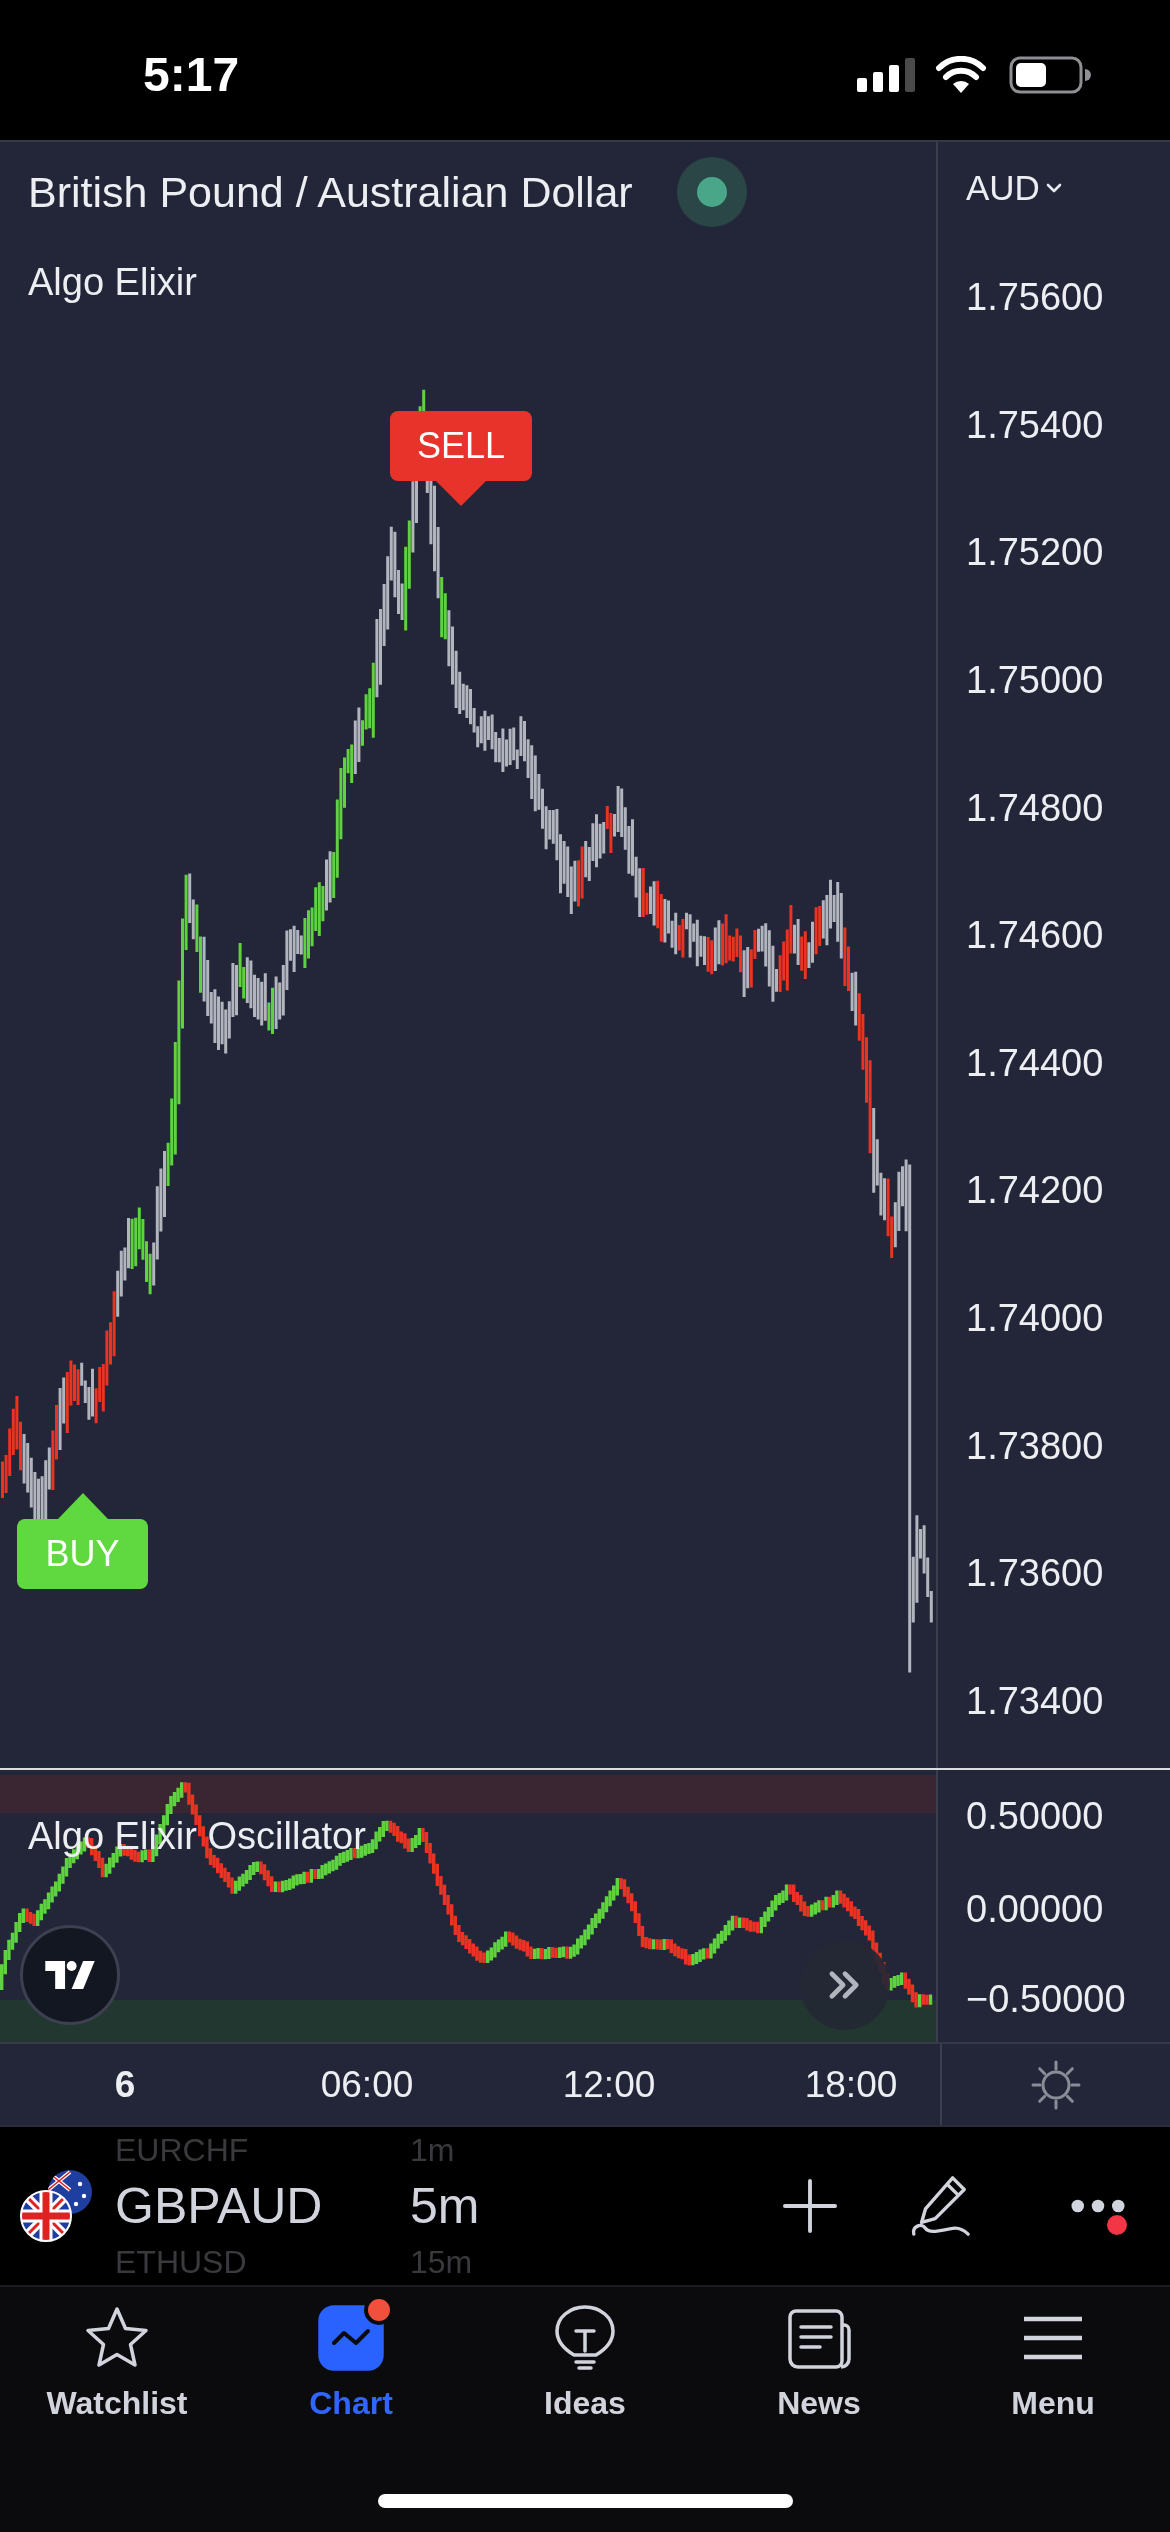 The height and width of the screenshot is (2532, 1170). I want to click on status-time: 5:17, so click(191, 75).